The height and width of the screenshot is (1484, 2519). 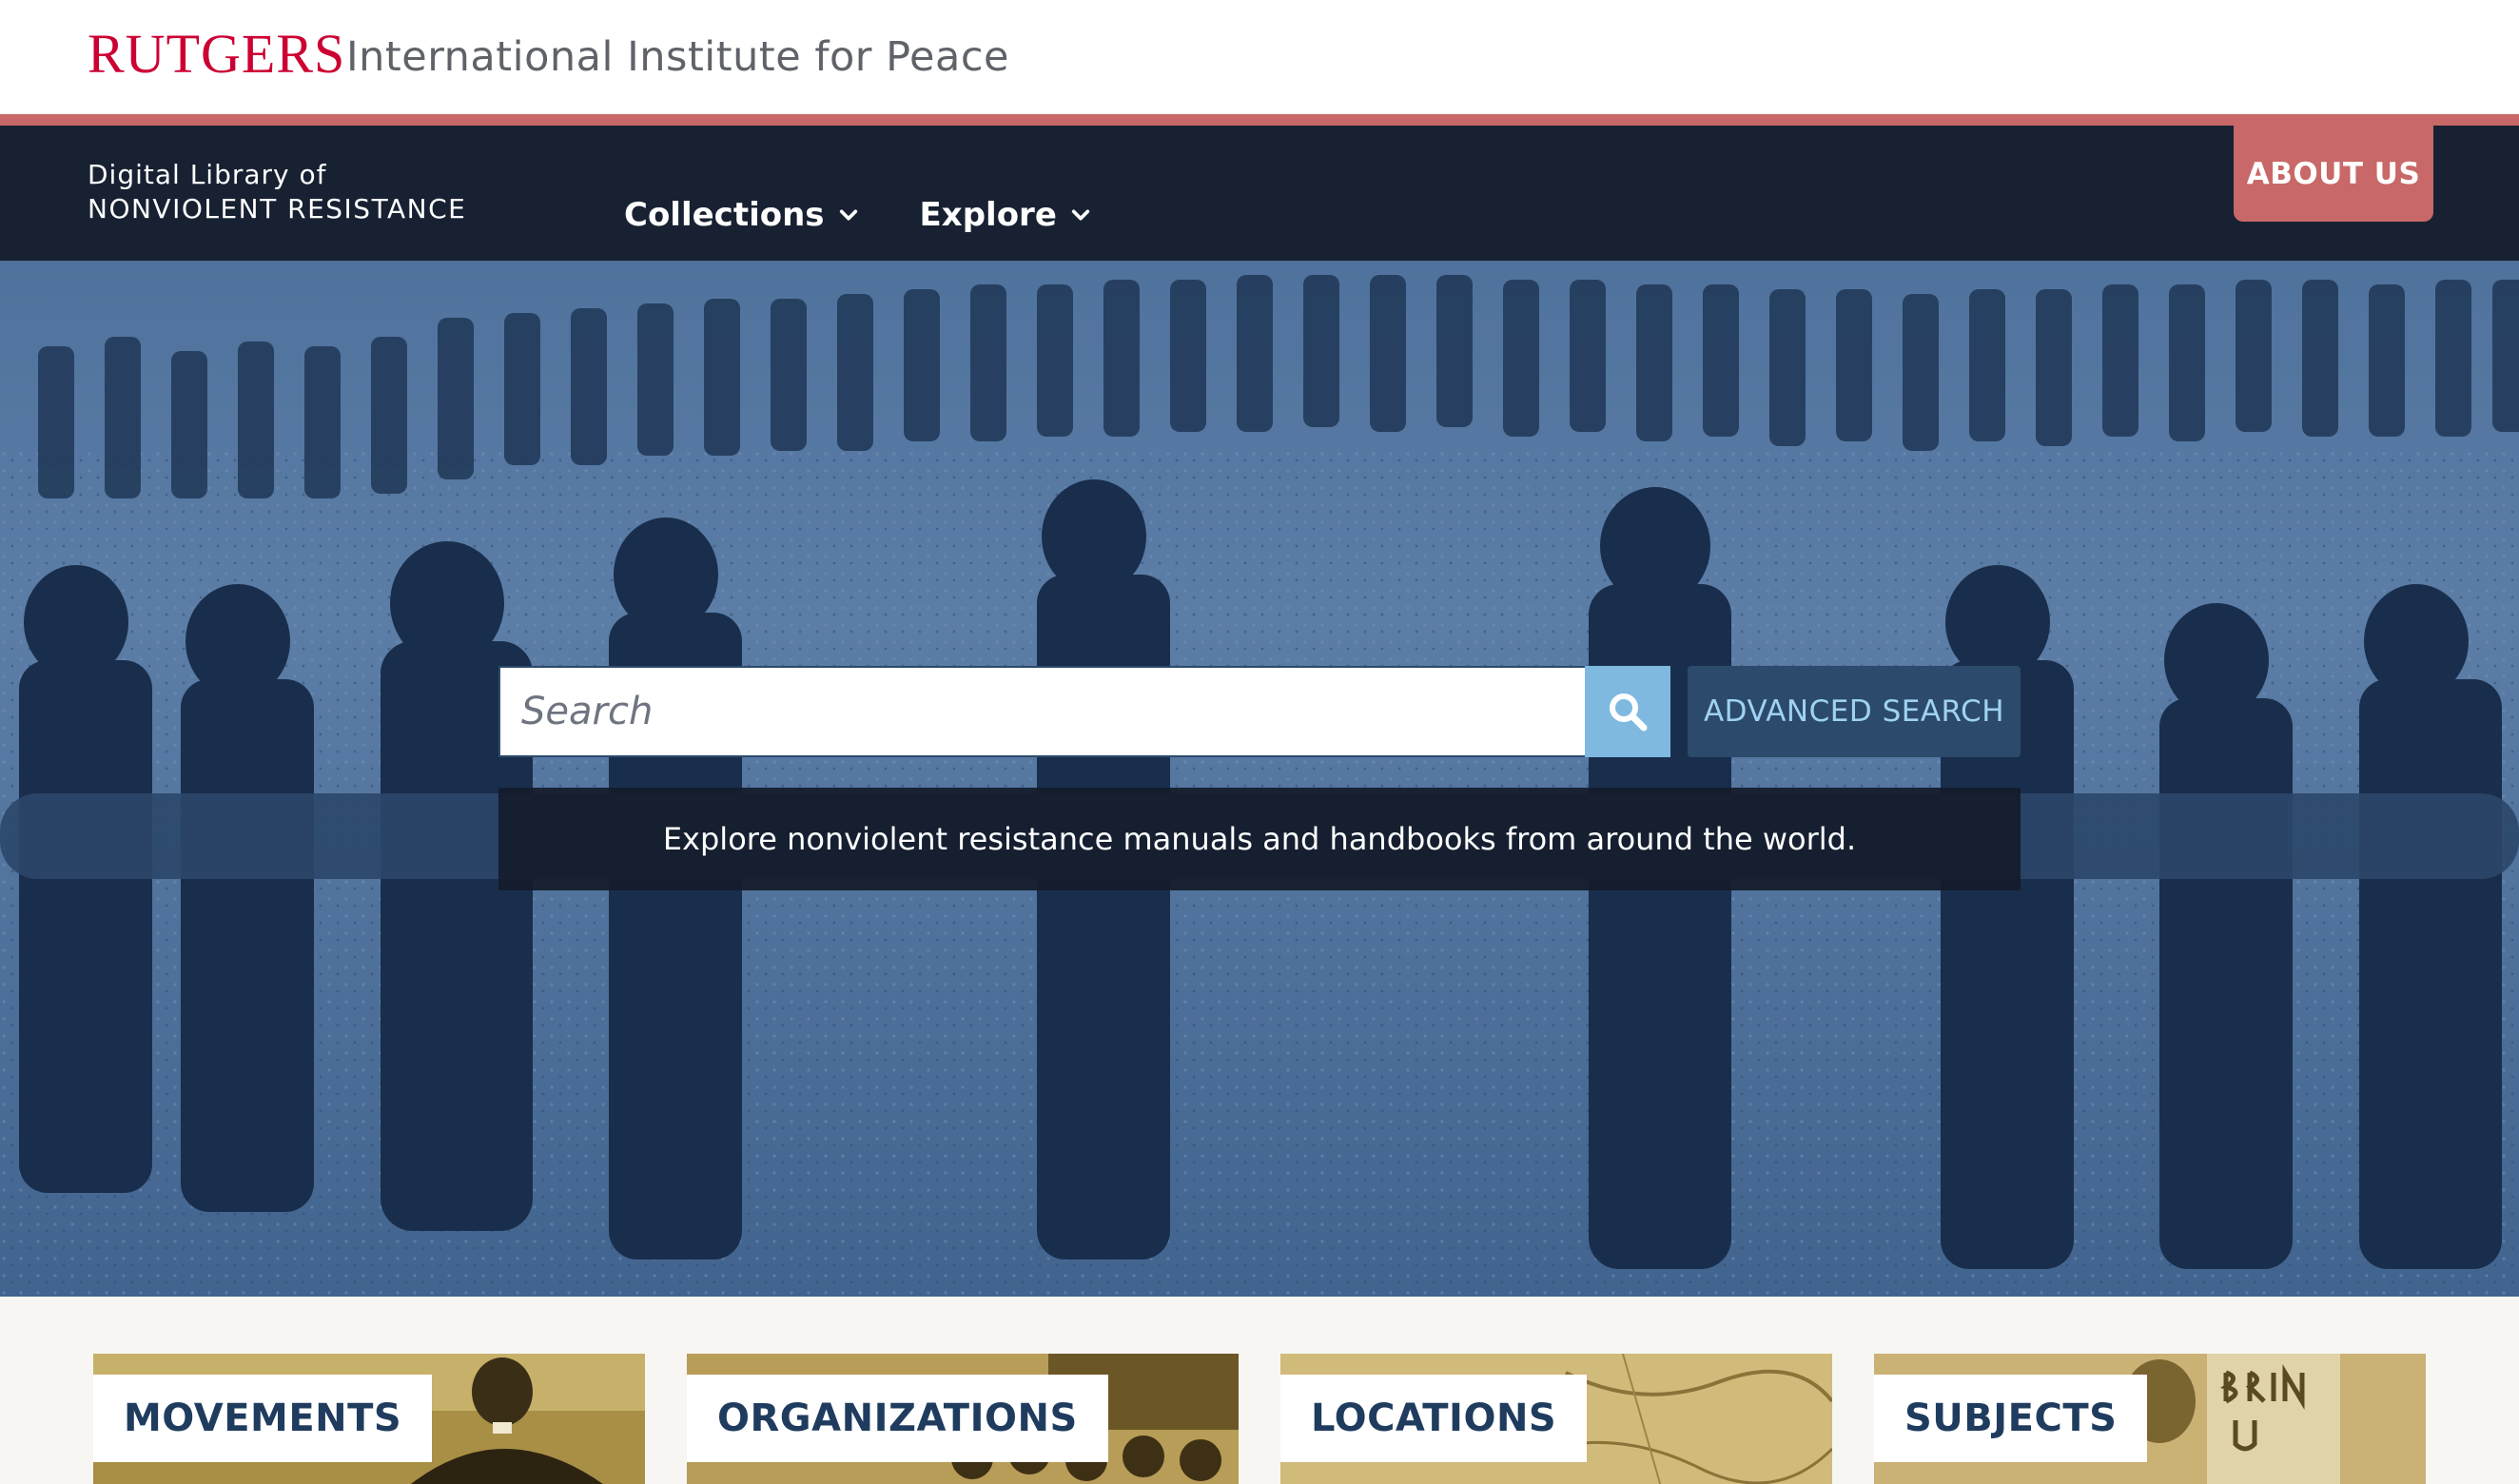 I want to click on site-title: Digital Library of NONVIOLENT RESISTANCE, so click(x=277, y=192).